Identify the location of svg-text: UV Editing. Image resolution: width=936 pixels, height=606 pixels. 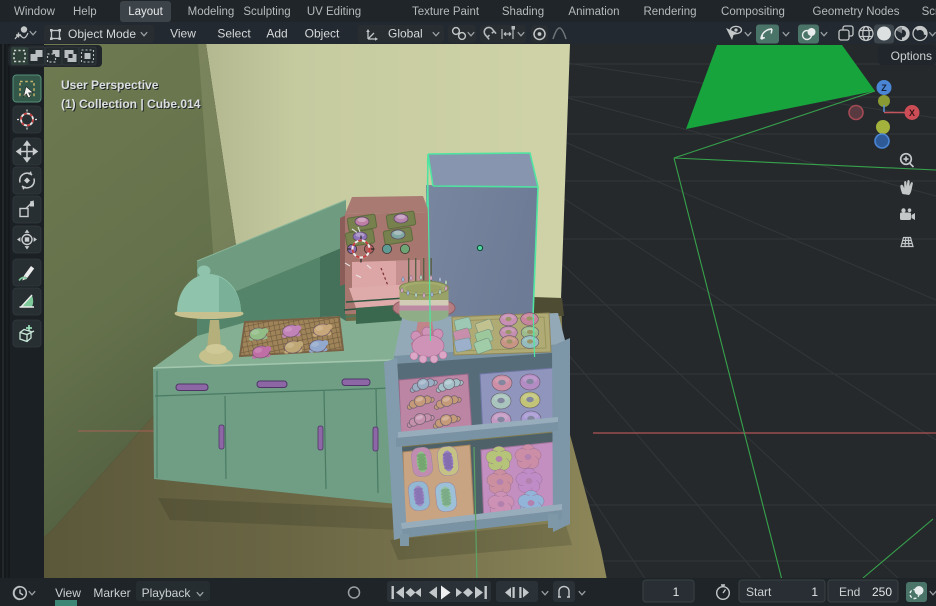
(334, 12).